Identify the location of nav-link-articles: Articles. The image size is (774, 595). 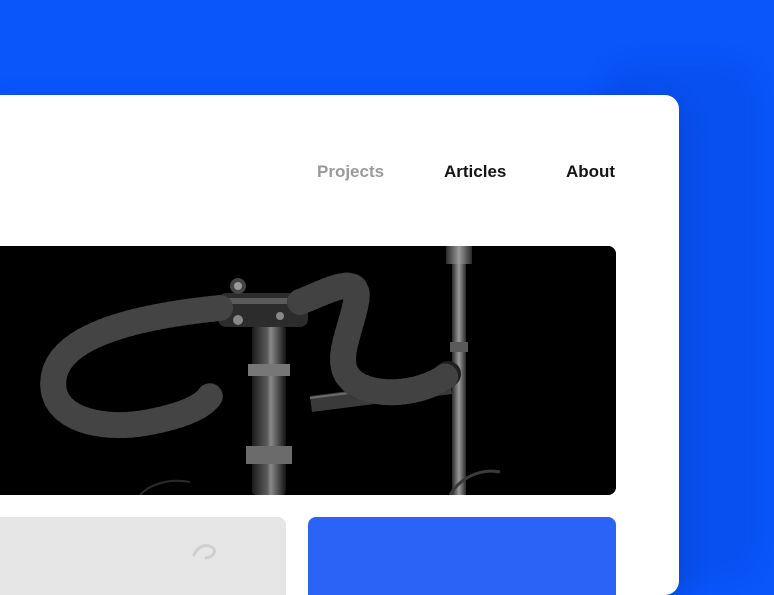
(475, 172).